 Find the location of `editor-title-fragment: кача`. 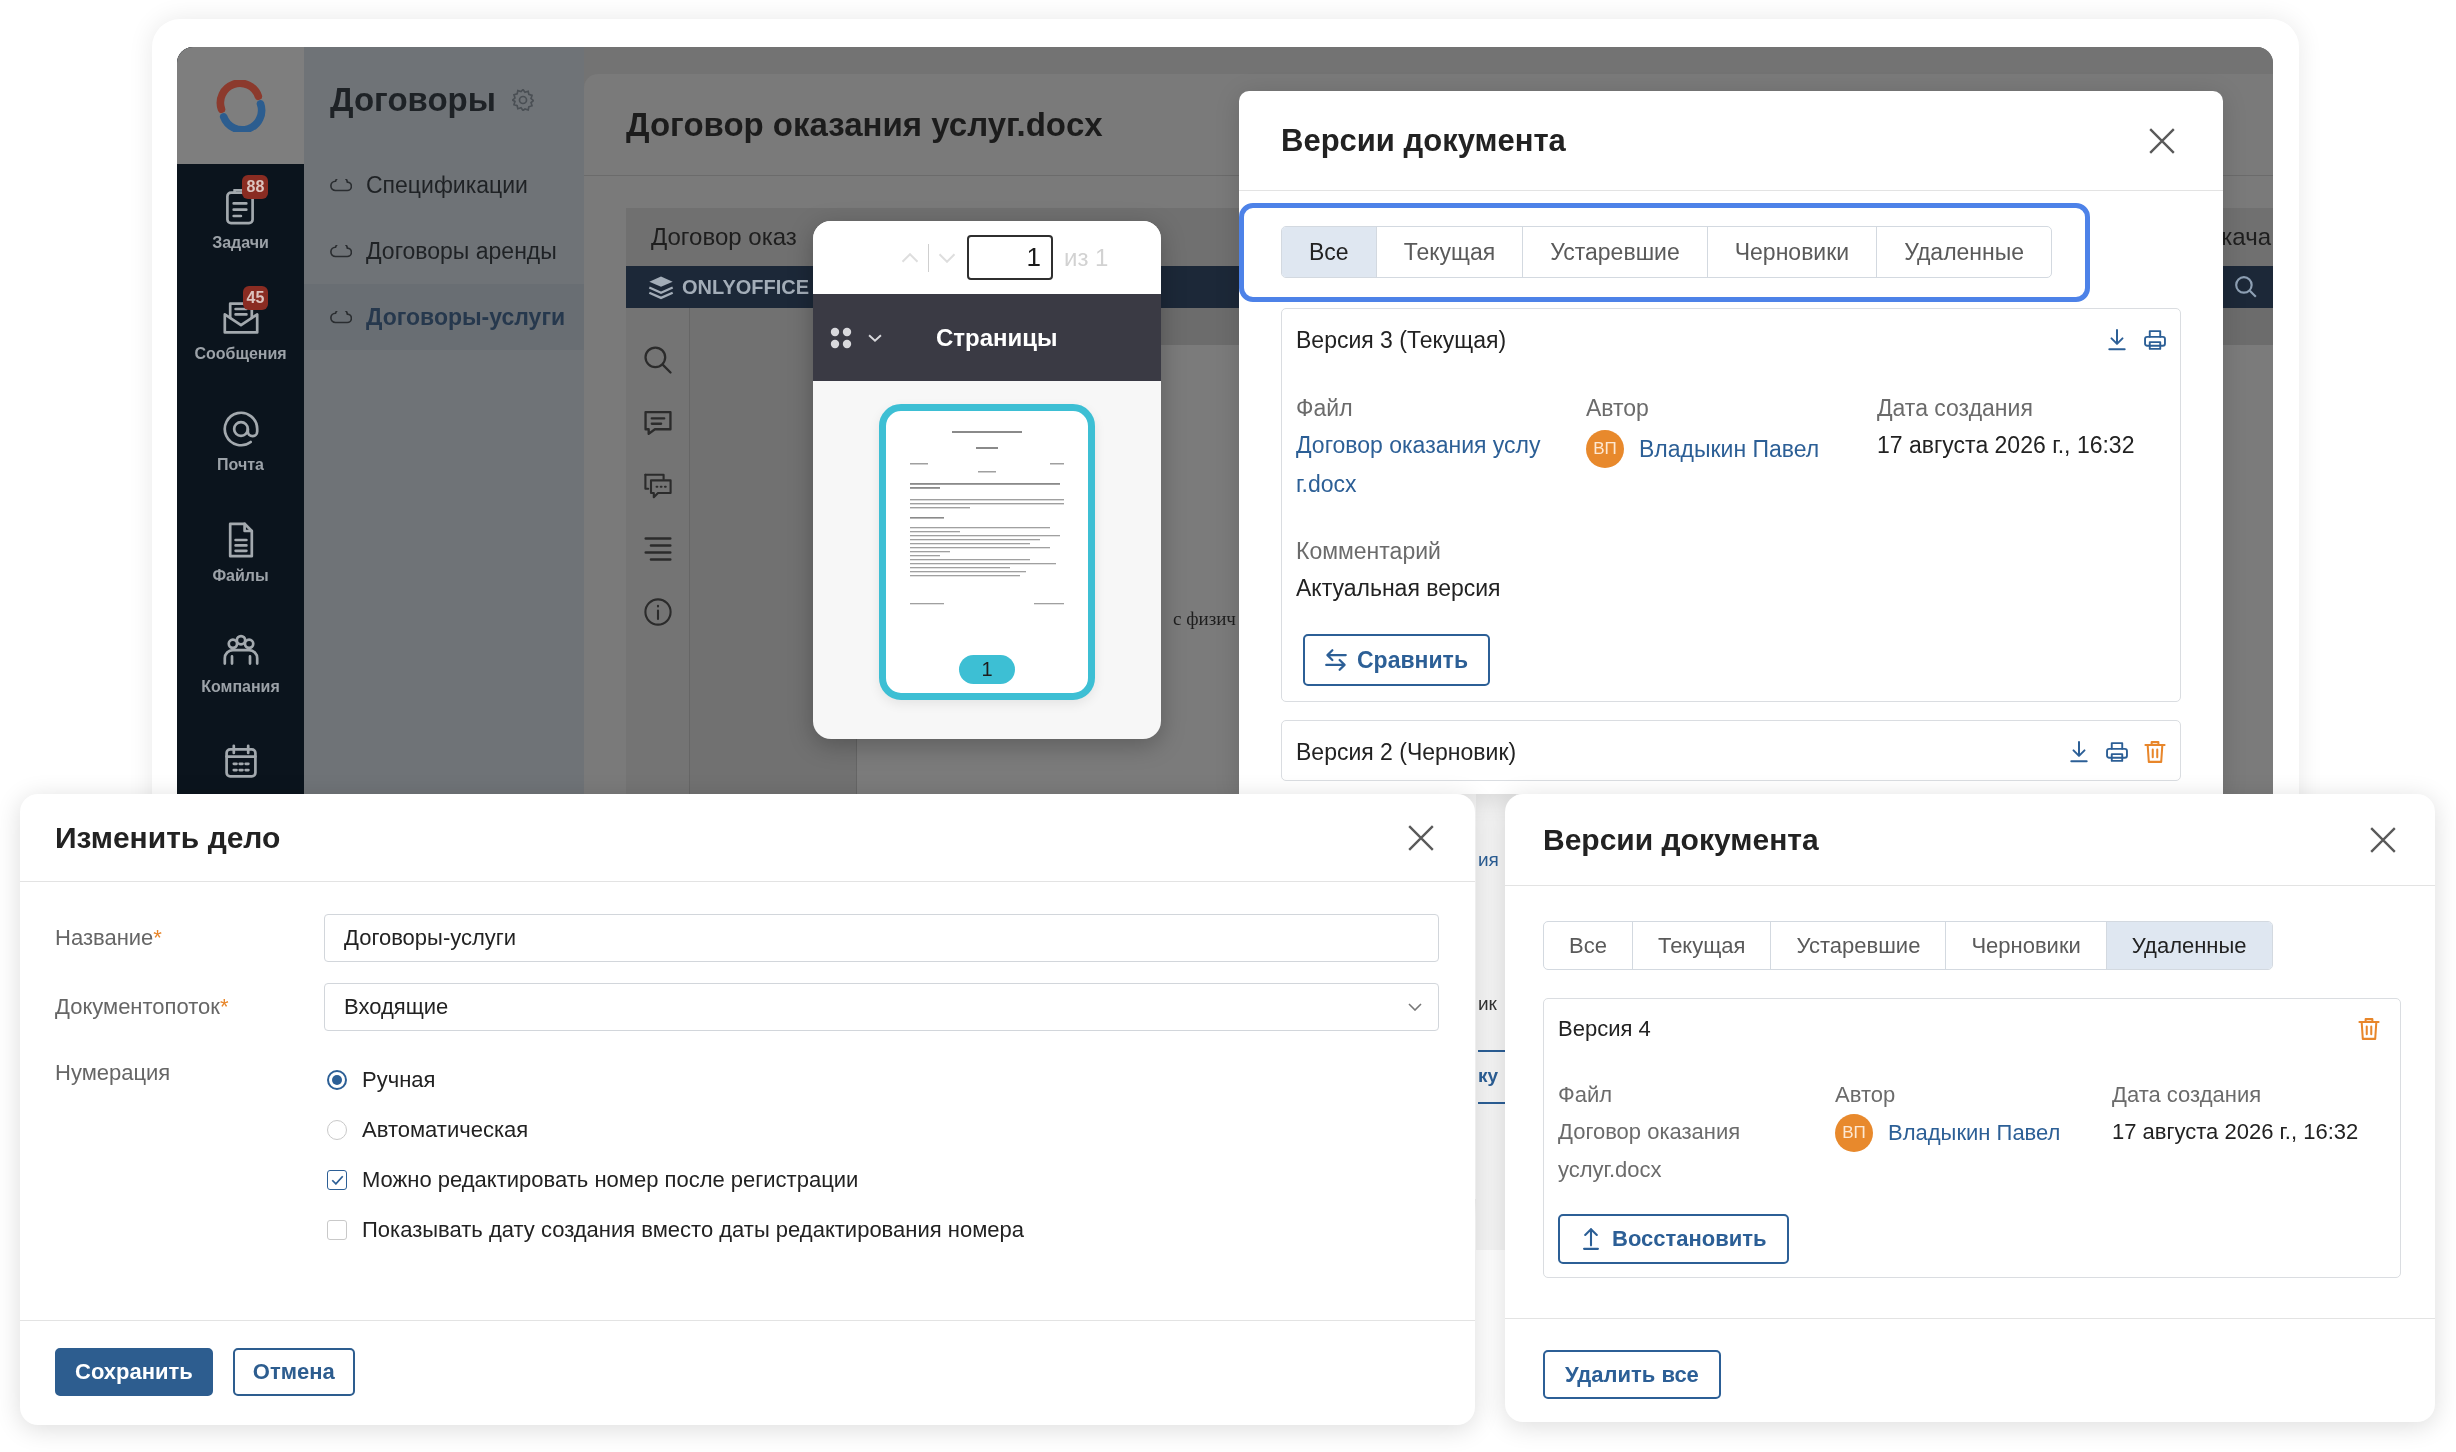

editor-title-fragment: кача is located at coordinates (2246, 237).